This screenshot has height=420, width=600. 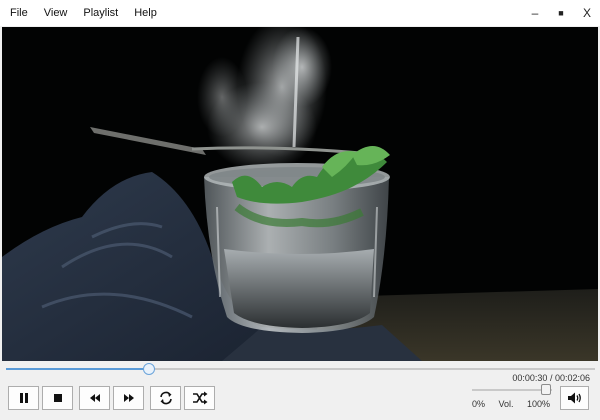 I want to click on playback-controls, so click(x=113, y=398).